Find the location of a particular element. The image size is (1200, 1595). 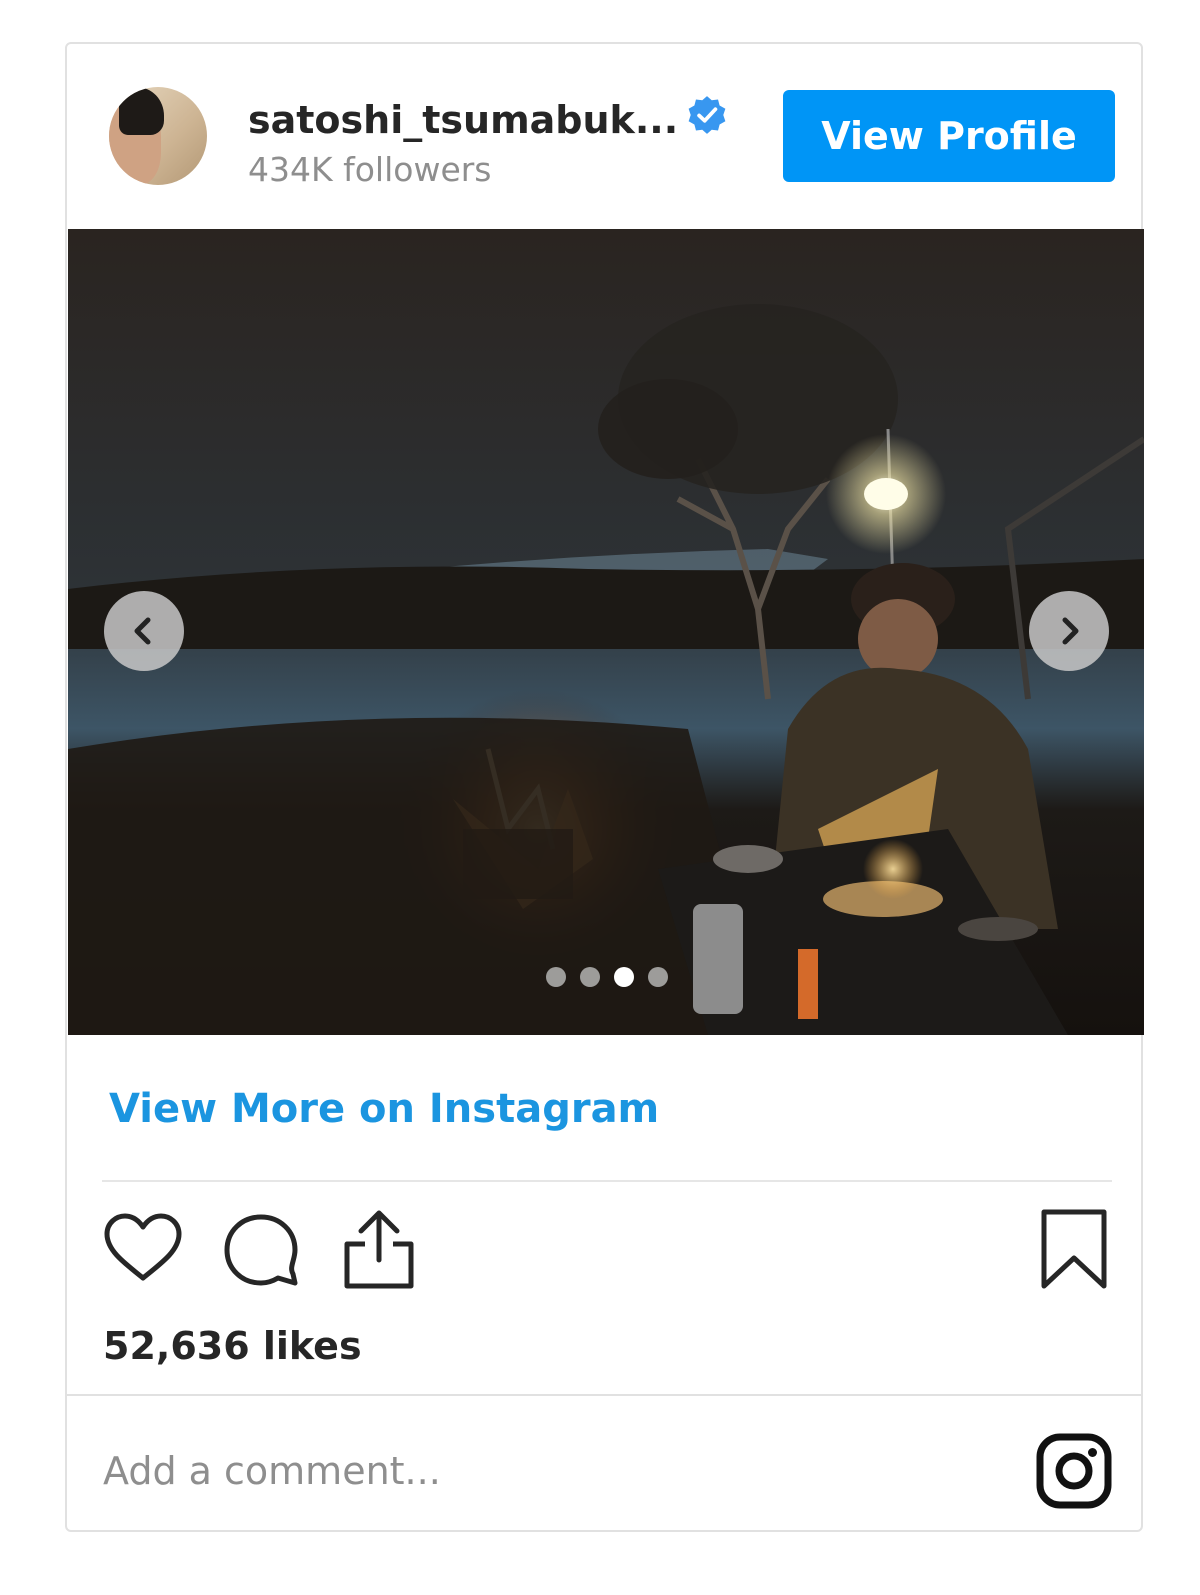

previous-slide-button is located at coordinates (144, 631).